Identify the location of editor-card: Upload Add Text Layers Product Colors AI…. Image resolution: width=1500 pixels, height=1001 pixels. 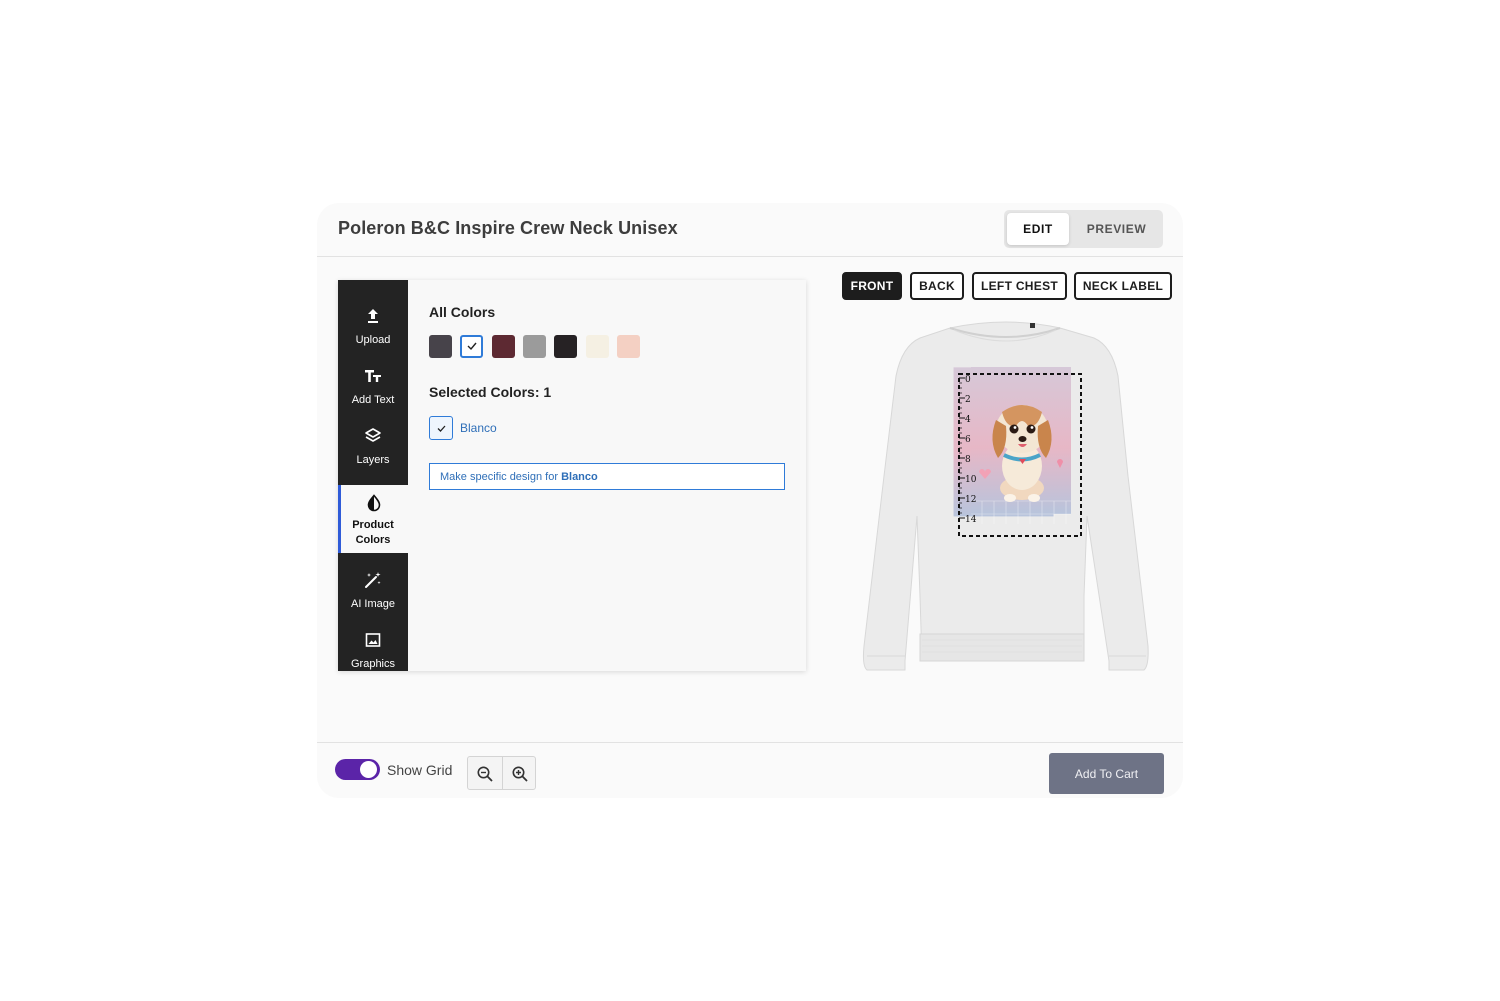
(572, 475).